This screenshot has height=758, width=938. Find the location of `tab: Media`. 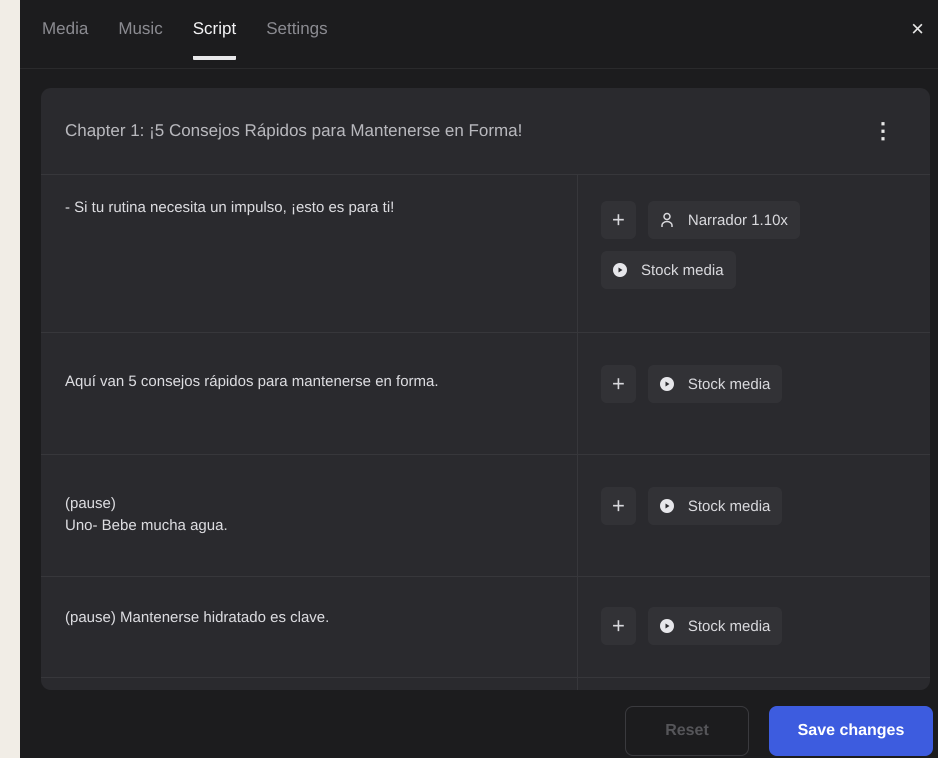

tab: Media is located at coordinates (65, 30).